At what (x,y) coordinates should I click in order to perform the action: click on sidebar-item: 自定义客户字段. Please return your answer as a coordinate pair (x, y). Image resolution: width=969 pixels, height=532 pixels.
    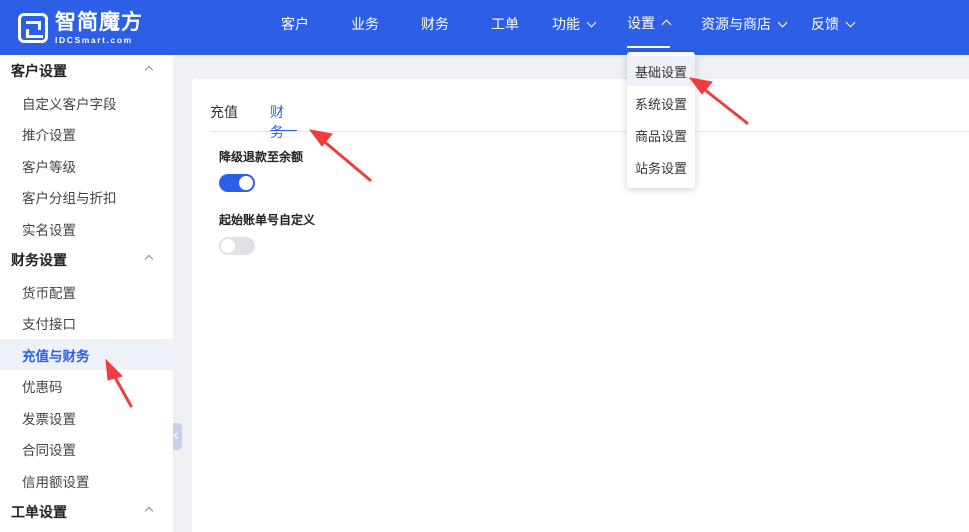
    Looking at the image, I should click on (86, 102).